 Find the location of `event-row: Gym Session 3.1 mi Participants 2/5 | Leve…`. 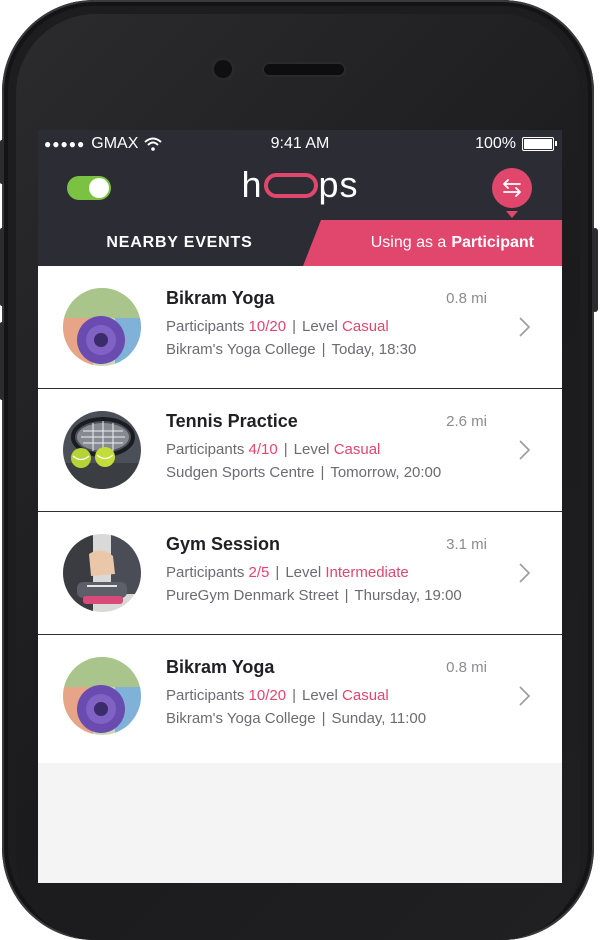

event-row: Gym Session 3.1 mi Participants 2/5 | Leve… is located at coordinates (300, 573).